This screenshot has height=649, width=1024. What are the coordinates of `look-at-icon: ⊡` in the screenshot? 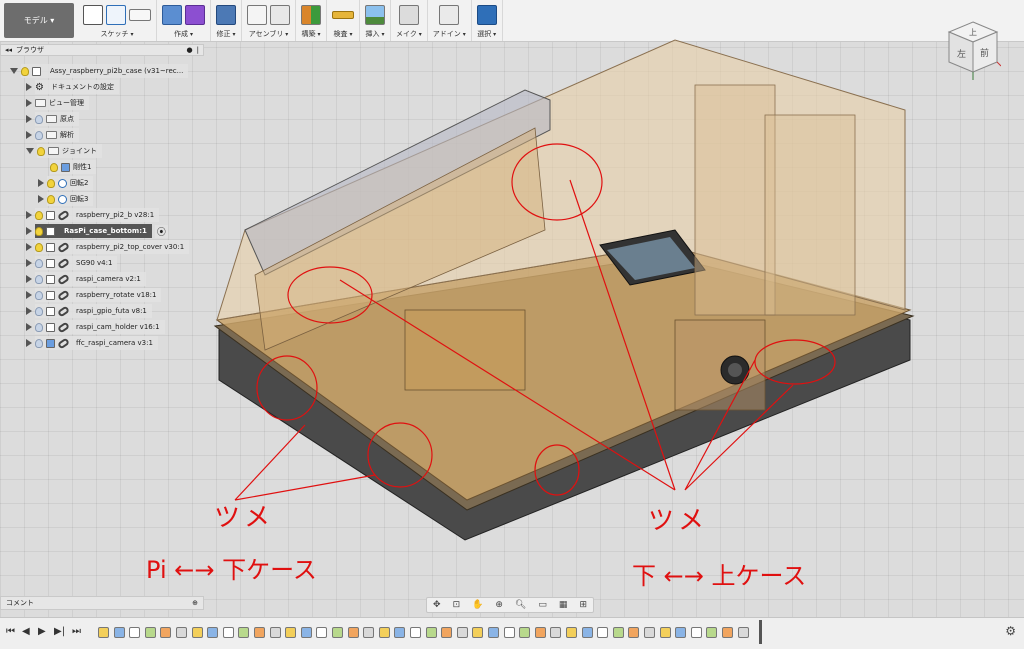 It's located at (457, 605).